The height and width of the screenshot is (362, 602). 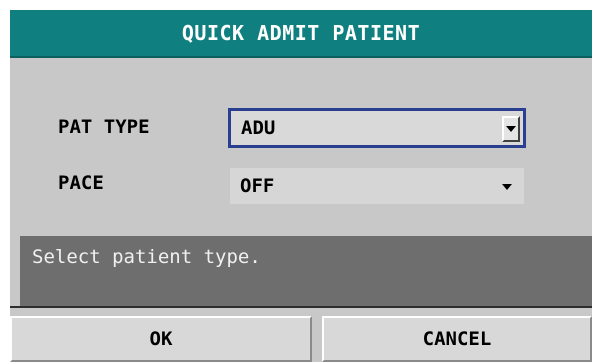 I want to click on divider, so click(x=301, y=307).